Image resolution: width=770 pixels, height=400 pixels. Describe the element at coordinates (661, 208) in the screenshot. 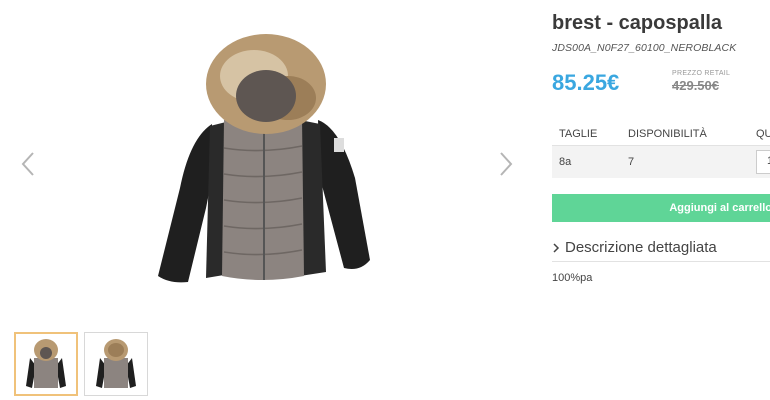

I see `add-to-cart-button: Aggiungi al carrello` at that location.